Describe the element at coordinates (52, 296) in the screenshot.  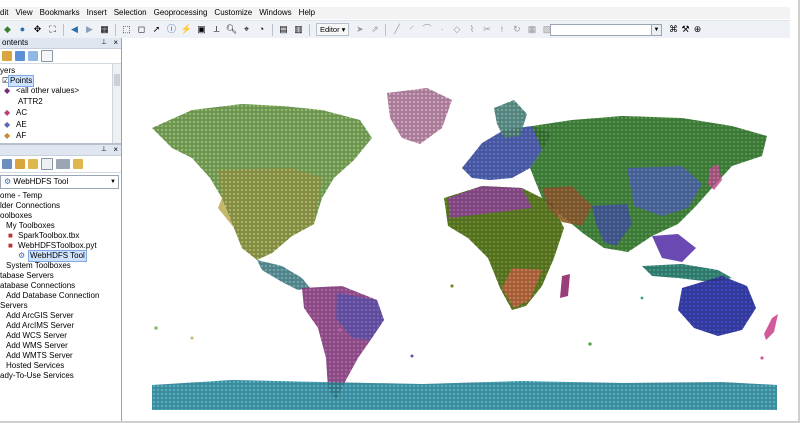
I see `tree-item: Add Database Connection` at that location.